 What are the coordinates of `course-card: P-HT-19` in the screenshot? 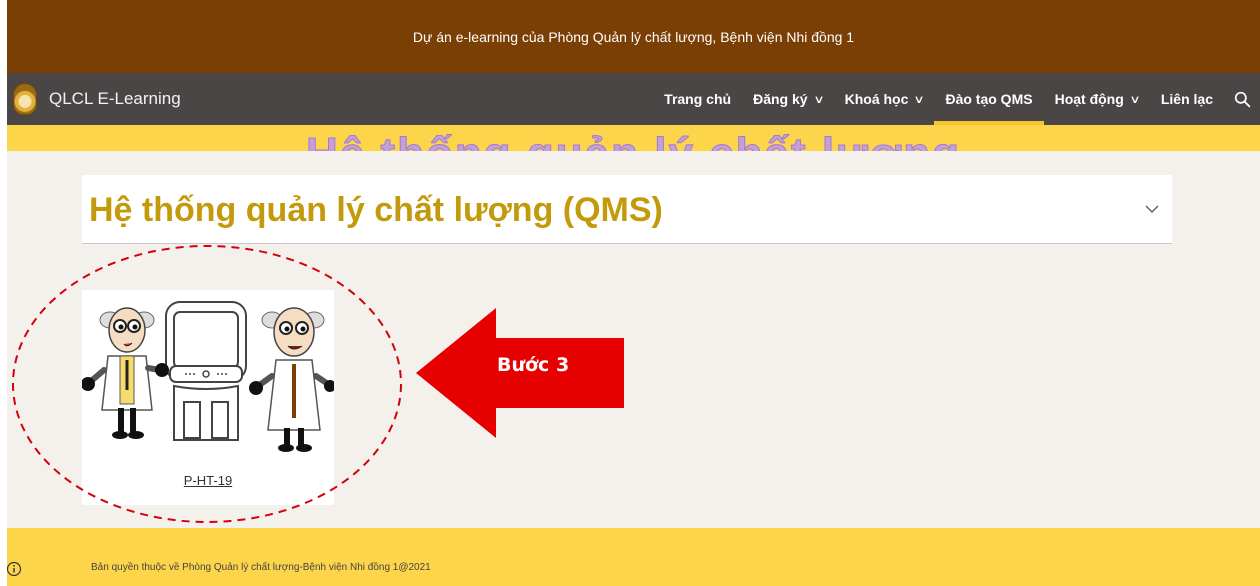 It's located at (208, 397).